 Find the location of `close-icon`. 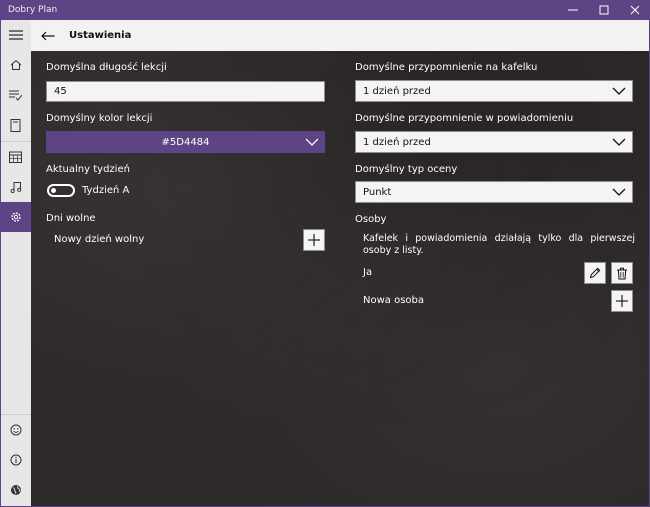

close-icon is located at coordinates (634, 10).